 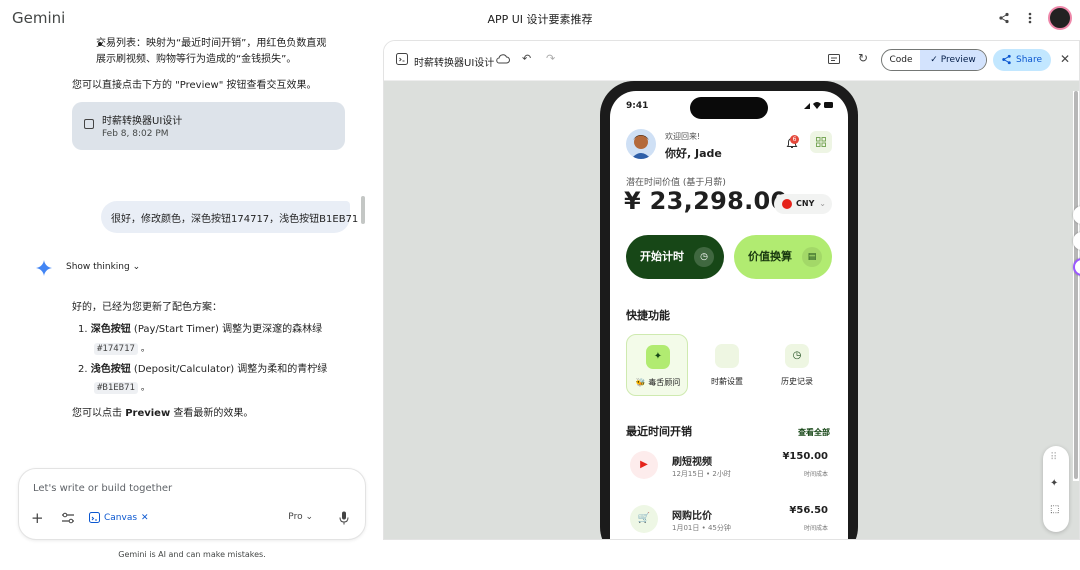 I want to click on account-avatar, so click(x=1060, y=18).